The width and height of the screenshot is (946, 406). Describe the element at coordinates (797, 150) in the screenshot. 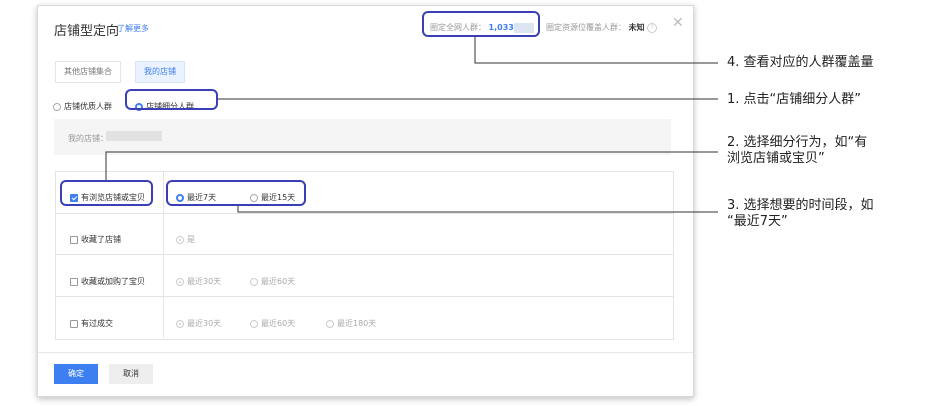

I see `annotation-step2: 2. 选择细分行为，如“有 浏览店铺或宝贝”` at that location.